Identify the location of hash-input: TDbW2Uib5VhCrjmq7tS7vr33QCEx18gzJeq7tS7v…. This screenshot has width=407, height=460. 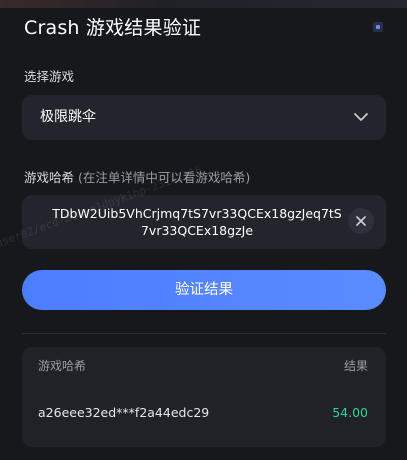
(204, 222).